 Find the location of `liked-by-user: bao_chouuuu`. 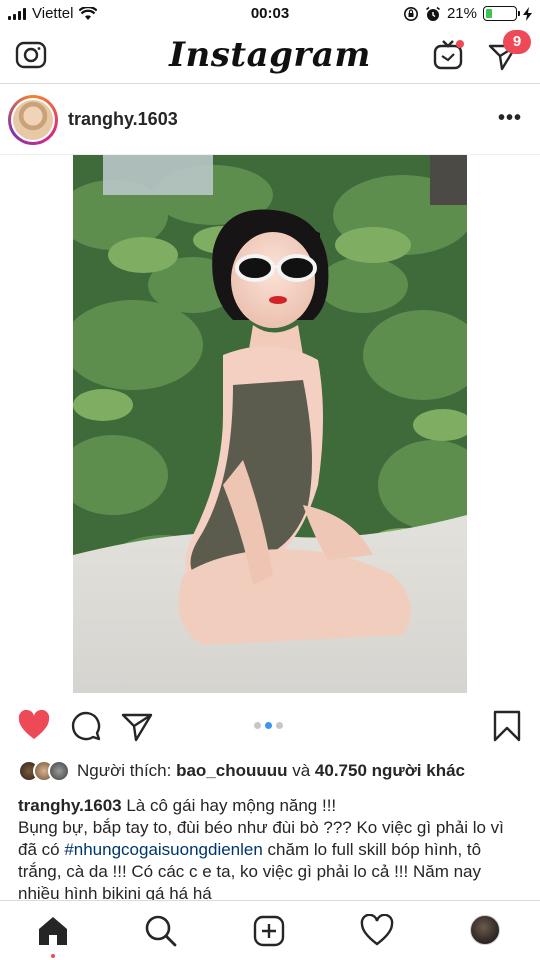

liked-by-user: bao_chouuuu is located at coordinates (231, 770).